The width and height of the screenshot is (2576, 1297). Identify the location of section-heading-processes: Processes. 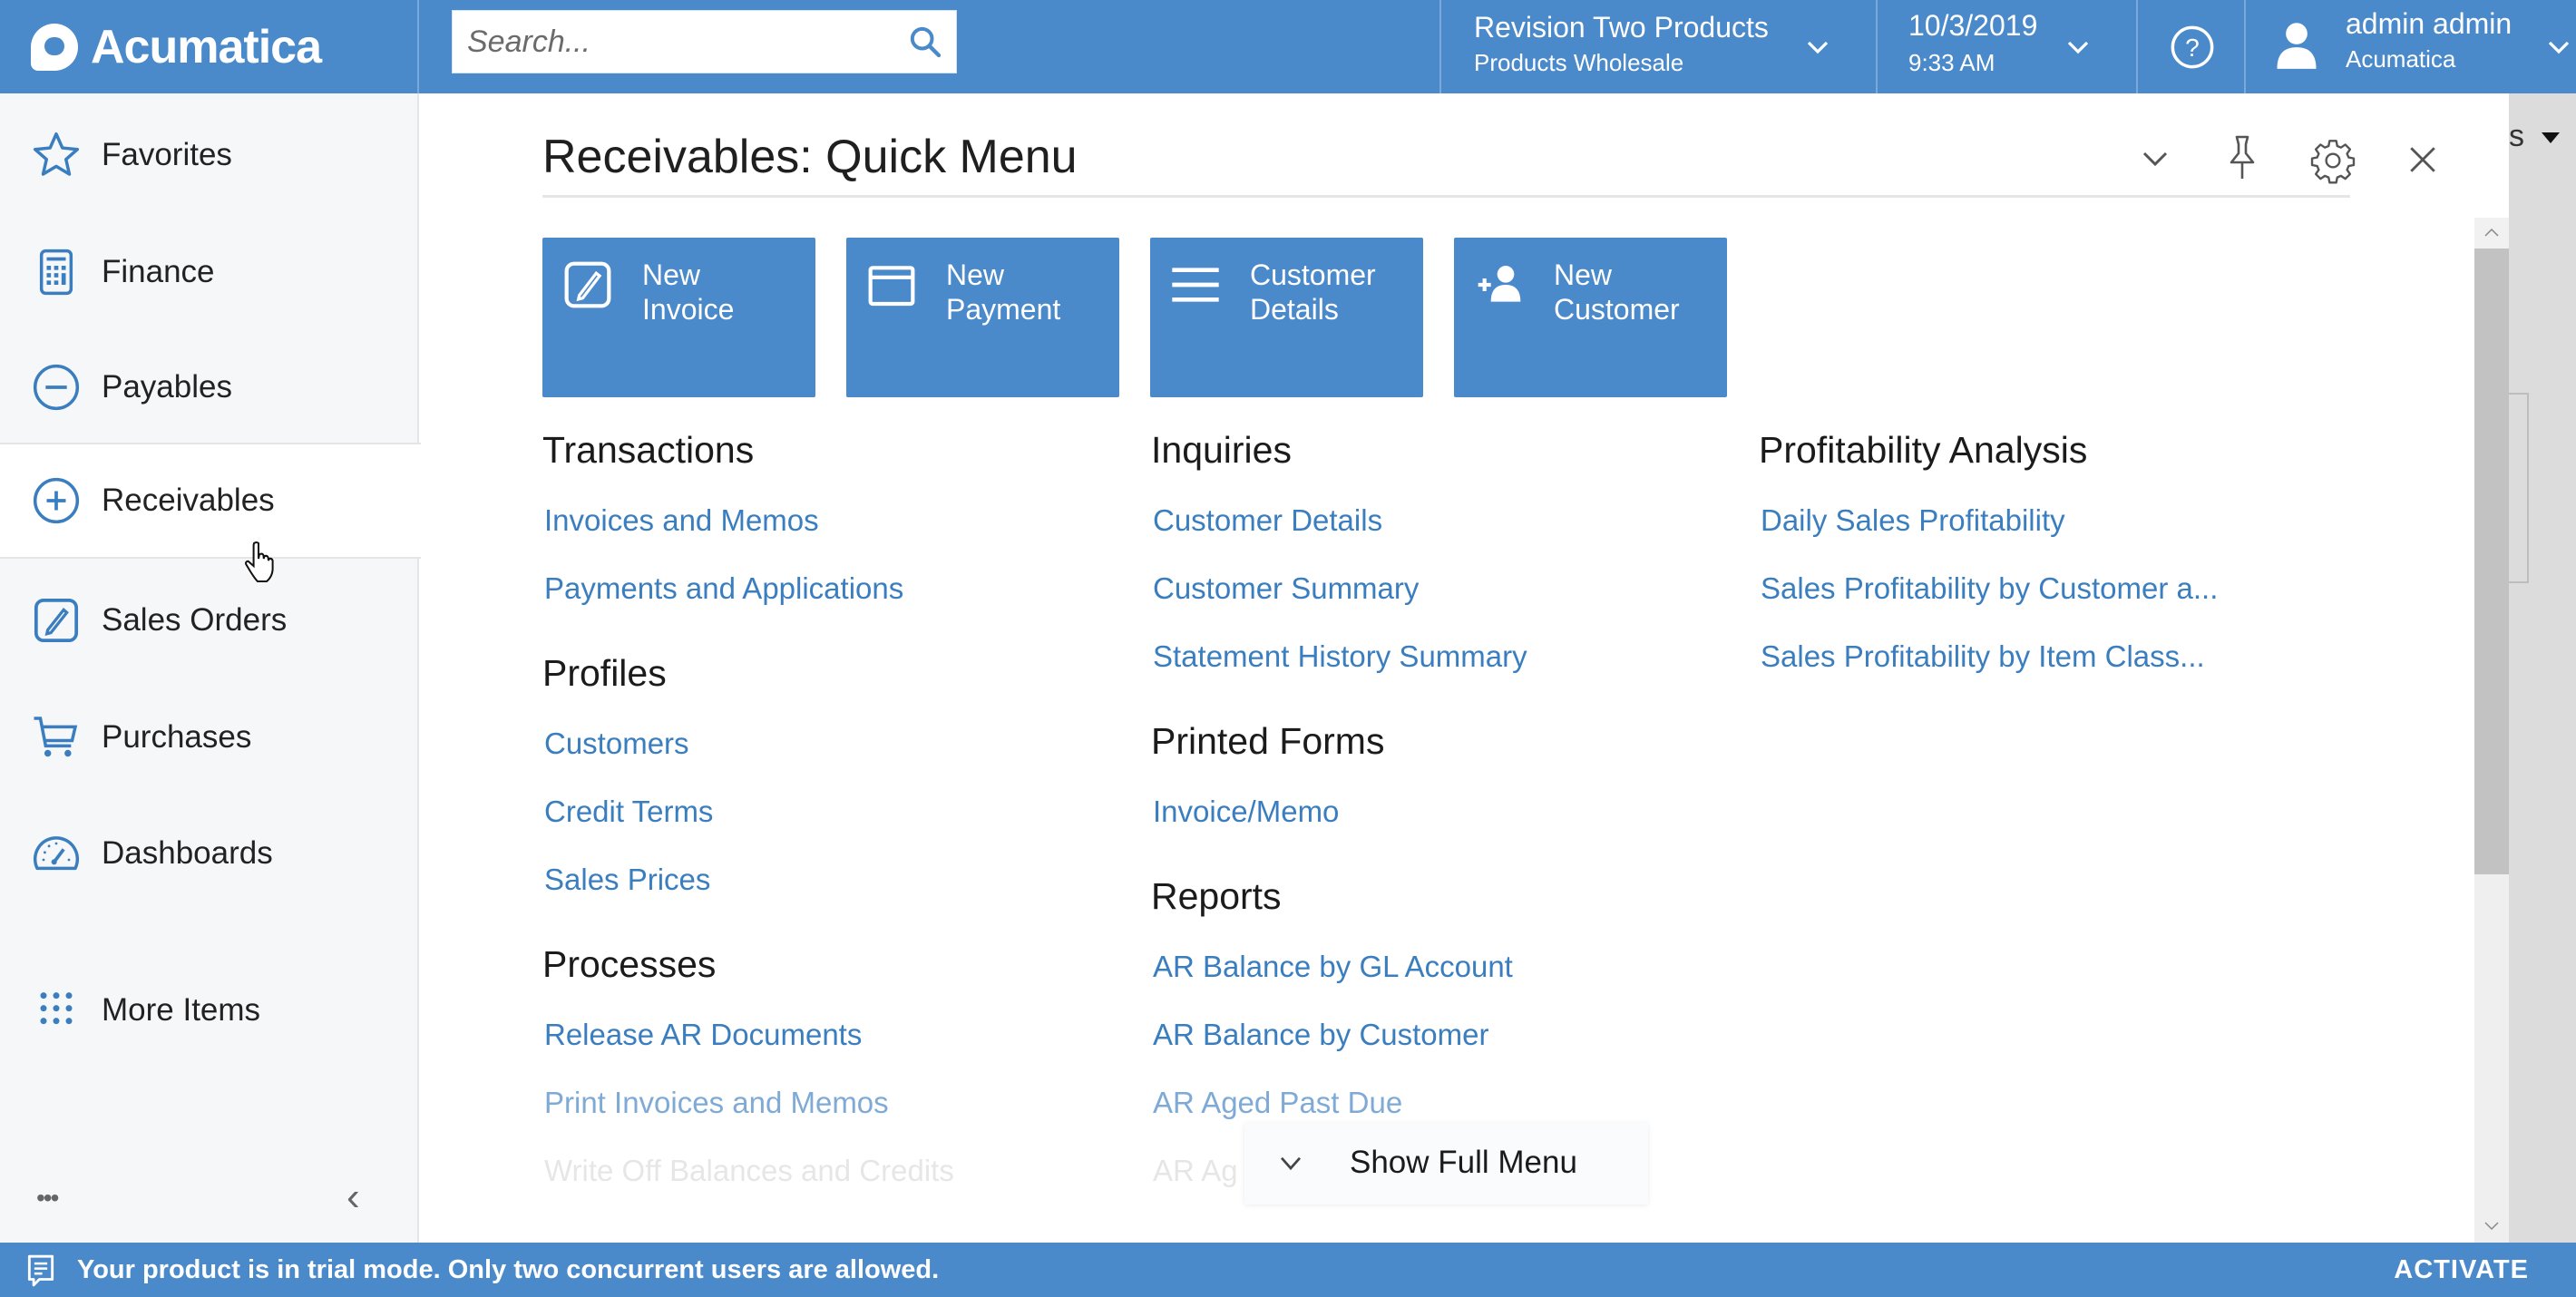
(629, 964).